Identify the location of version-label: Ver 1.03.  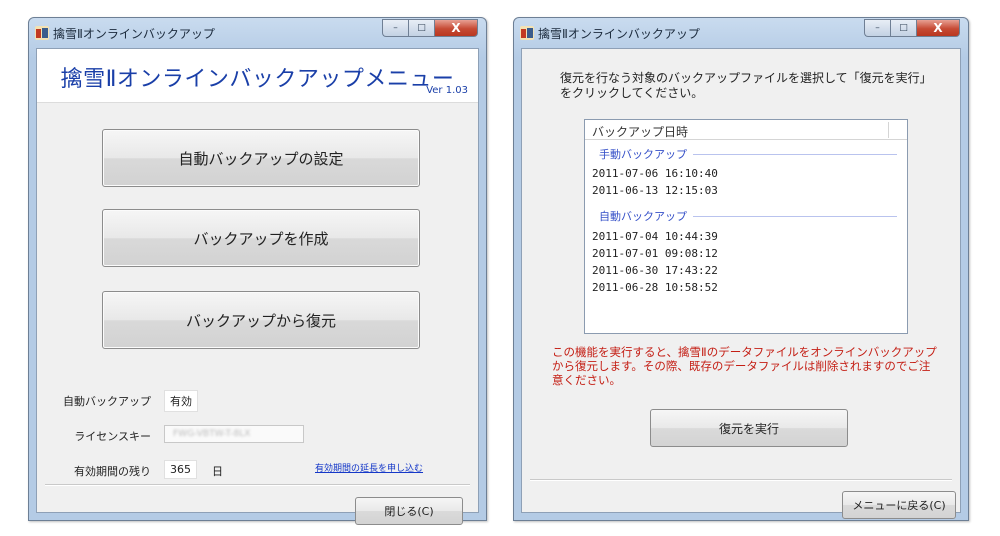
(447, 90).